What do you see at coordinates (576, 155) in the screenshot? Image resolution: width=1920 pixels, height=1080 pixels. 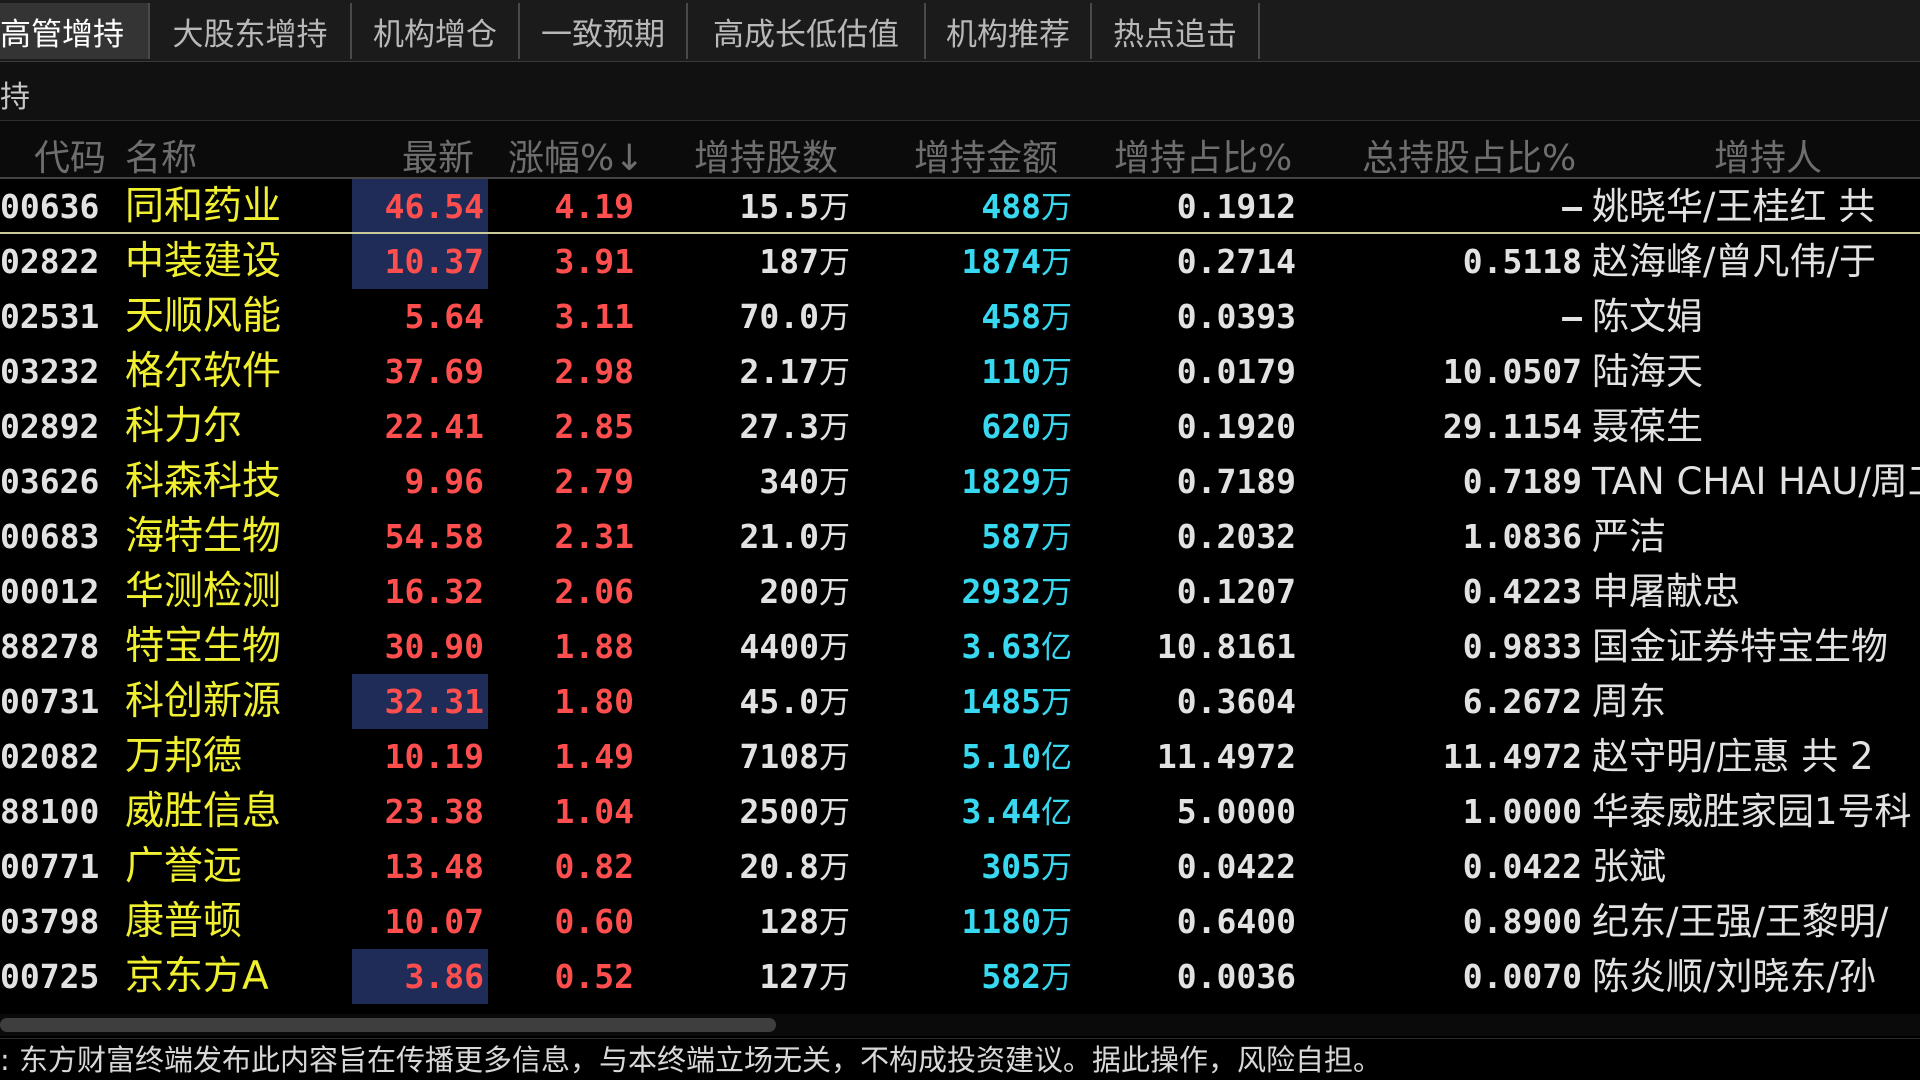 I see `column-header-change-sorted: 涨幅%↓` at bounding box center [576, 155].